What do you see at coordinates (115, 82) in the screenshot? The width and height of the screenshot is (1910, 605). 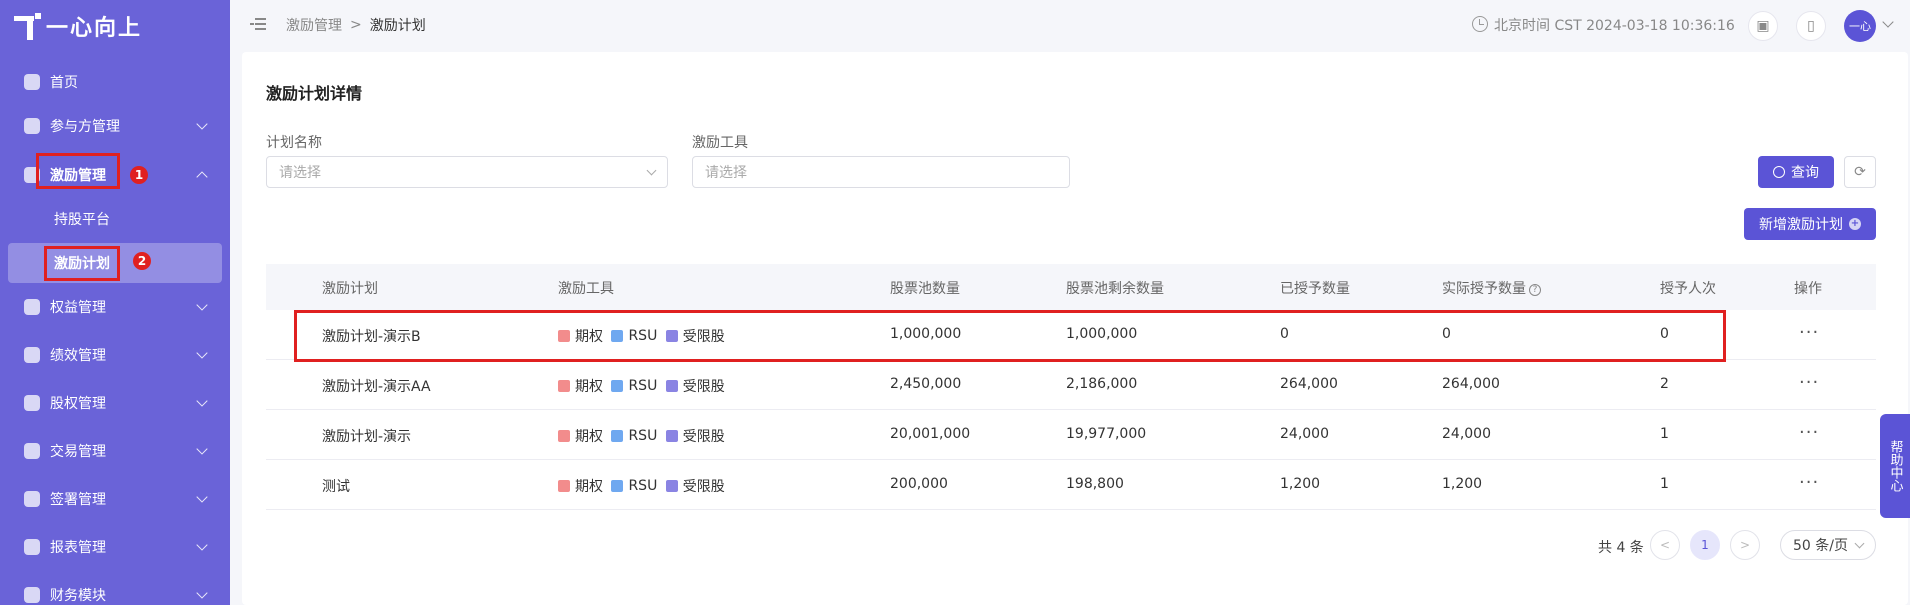 I see `sidebar-item-home: 首页` at bounding box center [115, 82].